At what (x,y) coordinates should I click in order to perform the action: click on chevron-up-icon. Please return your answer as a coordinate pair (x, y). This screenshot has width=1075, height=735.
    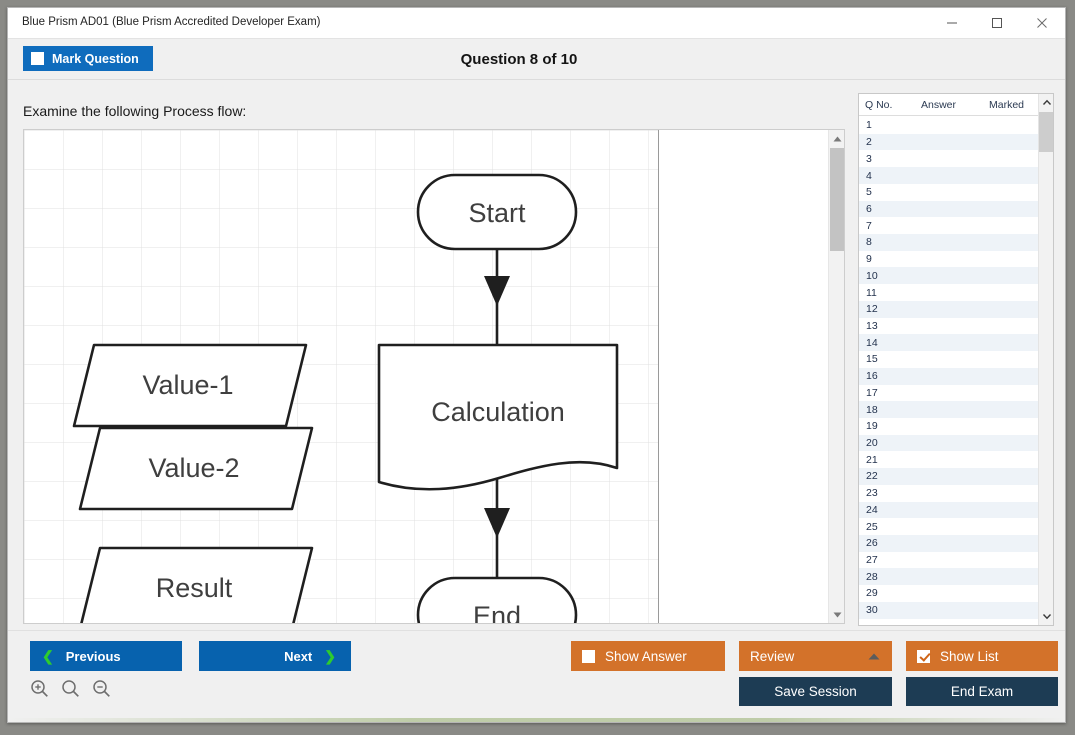
    Looking at the image, I should click on (874, 656).